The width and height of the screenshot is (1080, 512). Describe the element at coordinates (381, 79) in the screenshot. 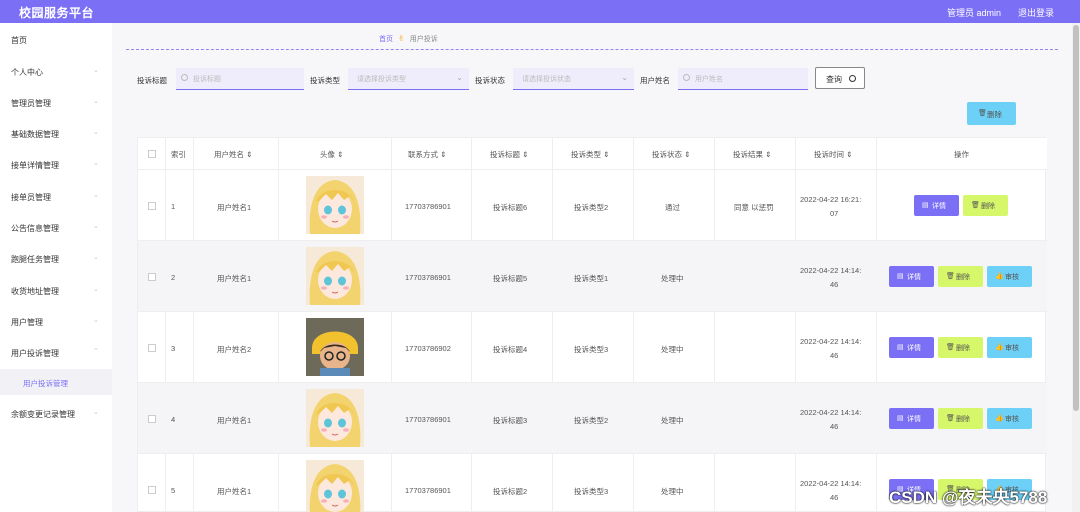

I see `select-placeholder: 请选择投诉类型` at that location.